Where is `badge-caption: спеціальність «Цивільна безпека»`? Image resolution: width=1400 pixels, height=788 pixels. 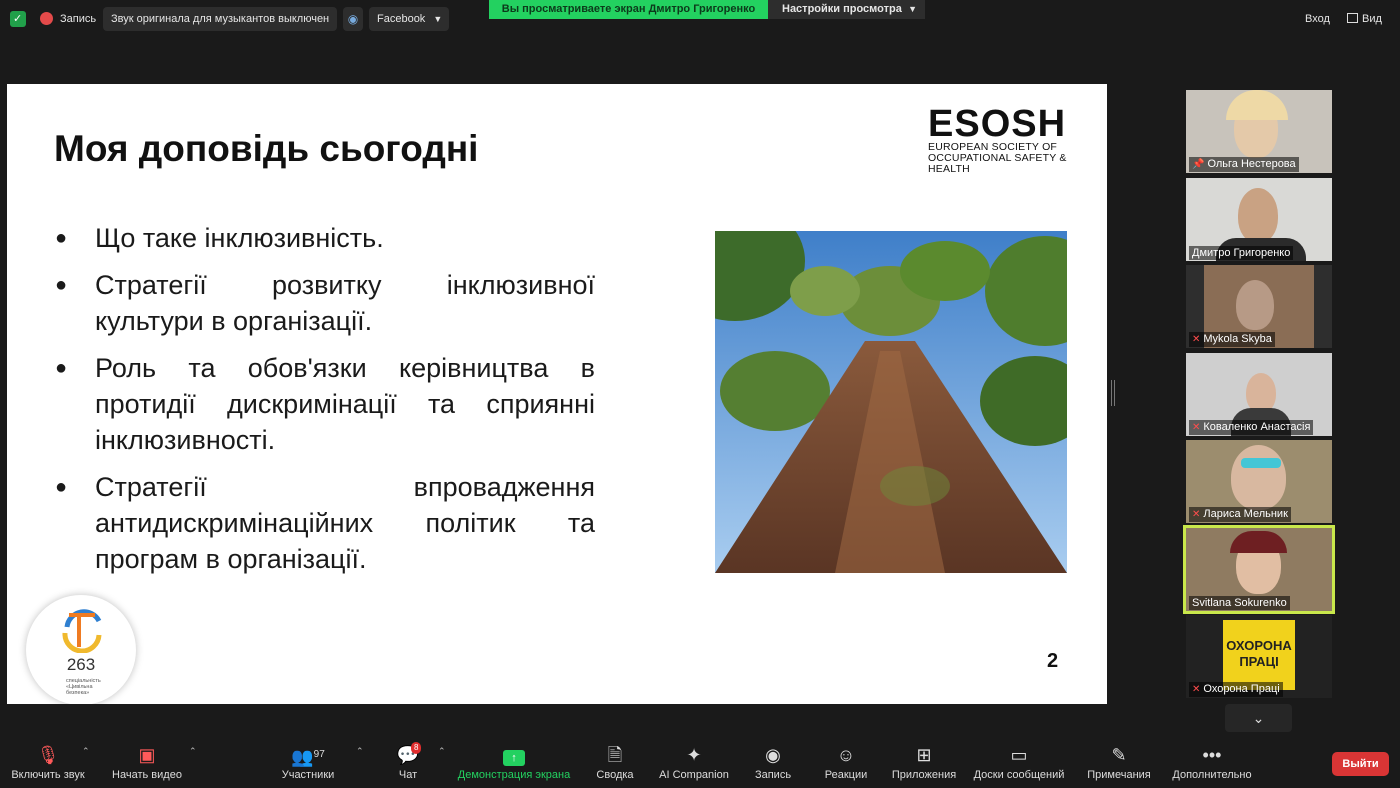
badge-caption: спеціальність «Цивільна безпека» is located at coordinates (83, 687).